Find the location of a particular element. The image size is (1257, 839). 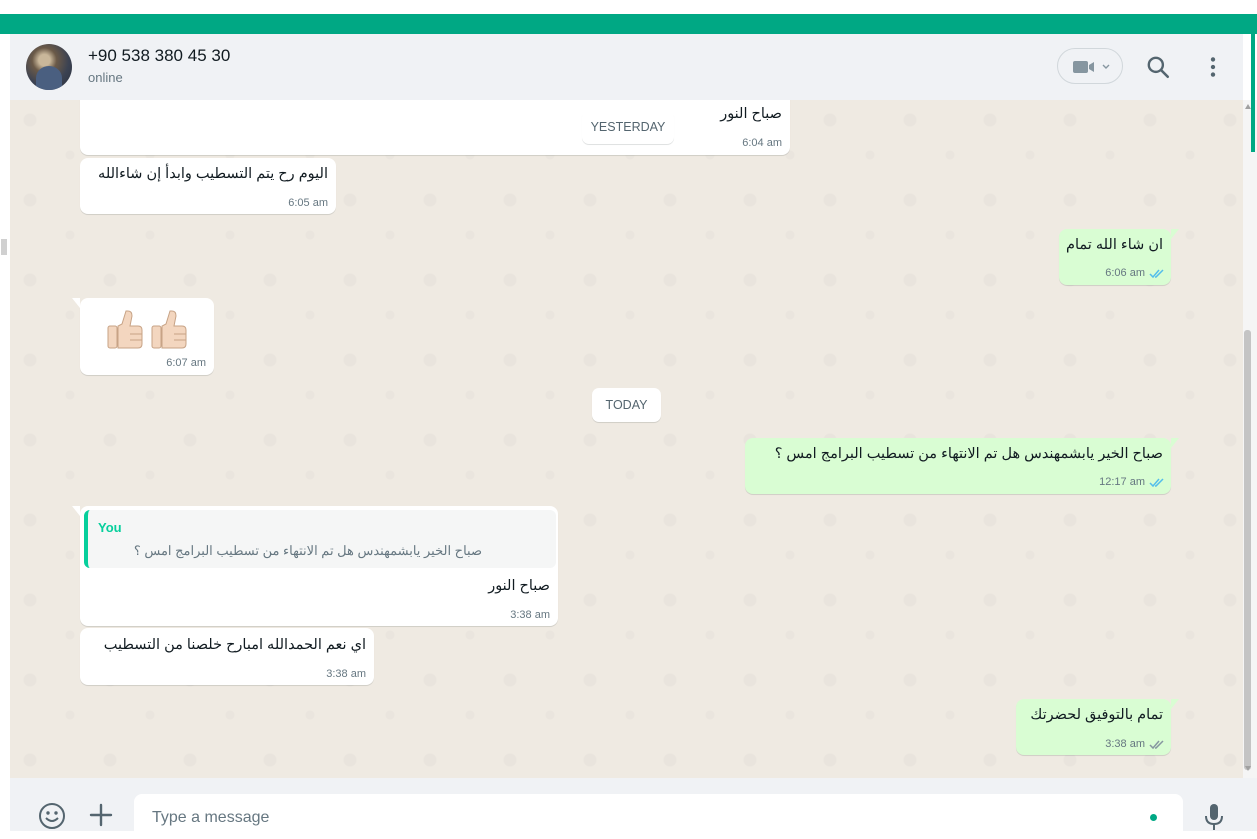

microphone-icon is located at coordinates (1214, 817).